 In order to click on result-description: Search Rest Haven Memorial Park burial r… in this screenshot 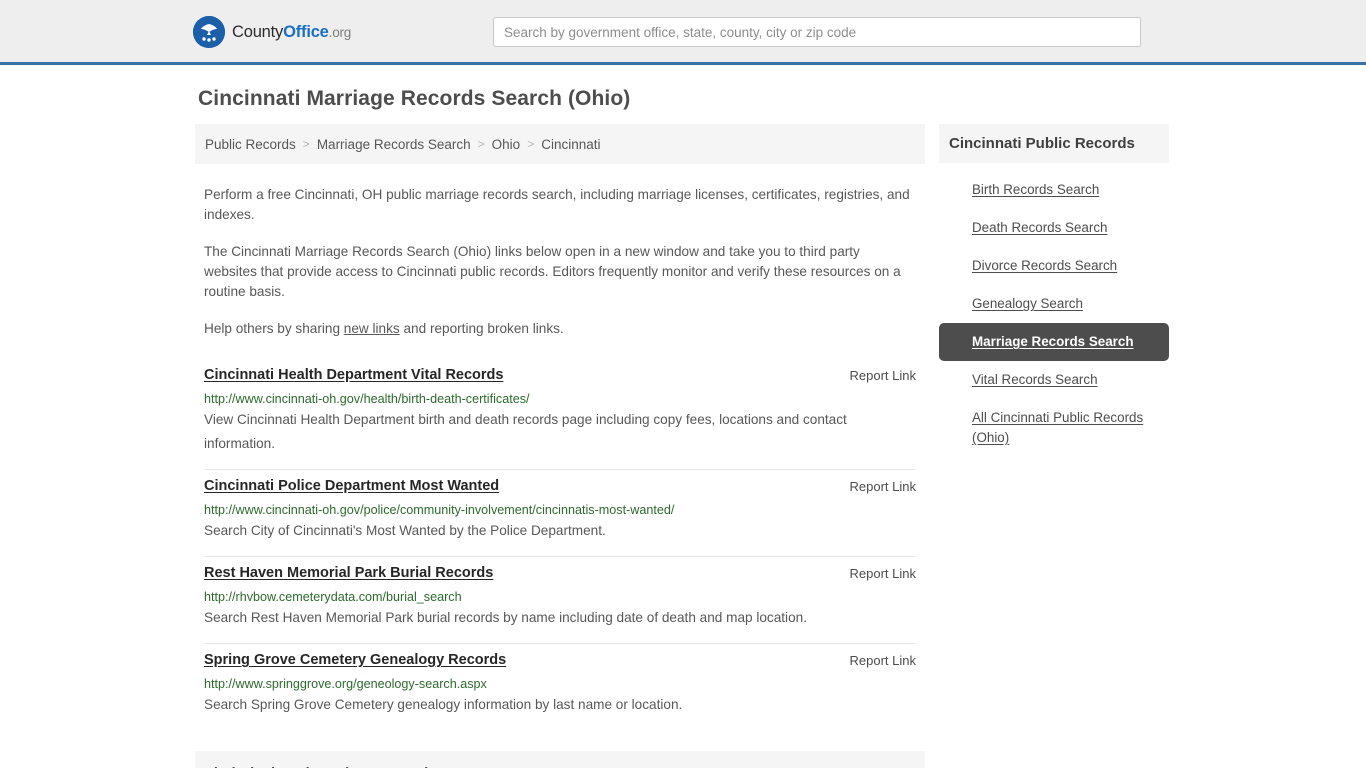, I will do `click(505, 617)`.